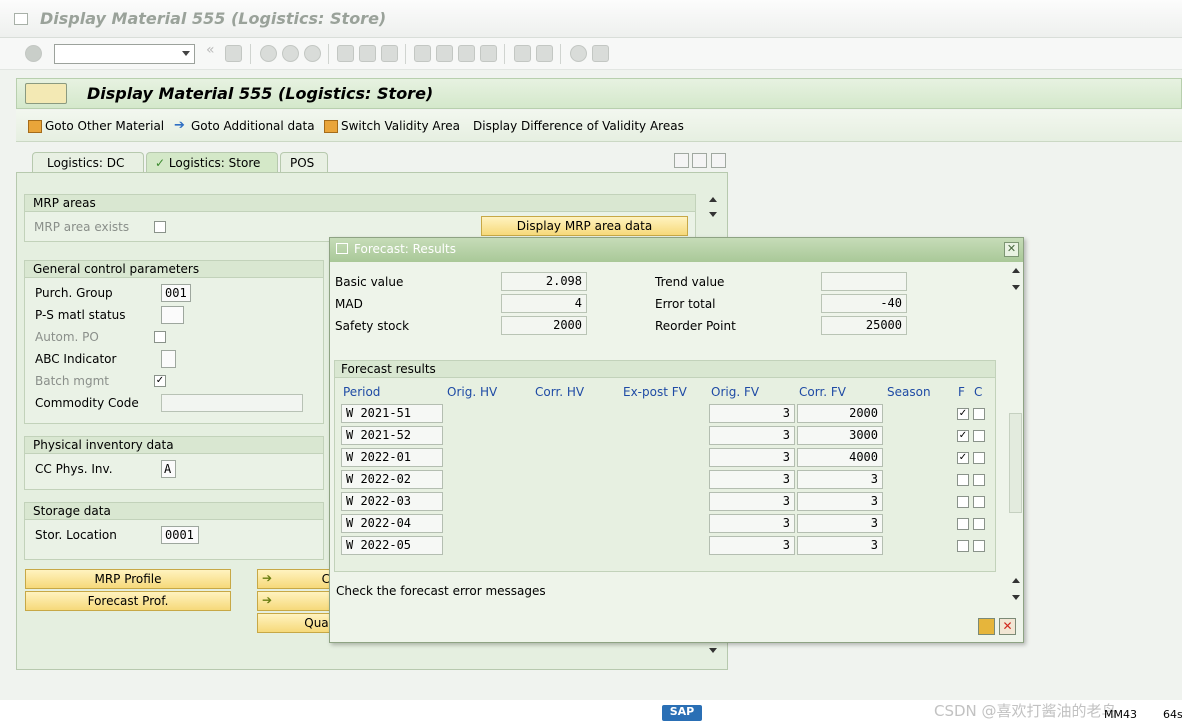 This screenshot has width=1182, height=727. I want to click on tab-logistics-store: ✓ Logistics: Store, so click(212, 162).